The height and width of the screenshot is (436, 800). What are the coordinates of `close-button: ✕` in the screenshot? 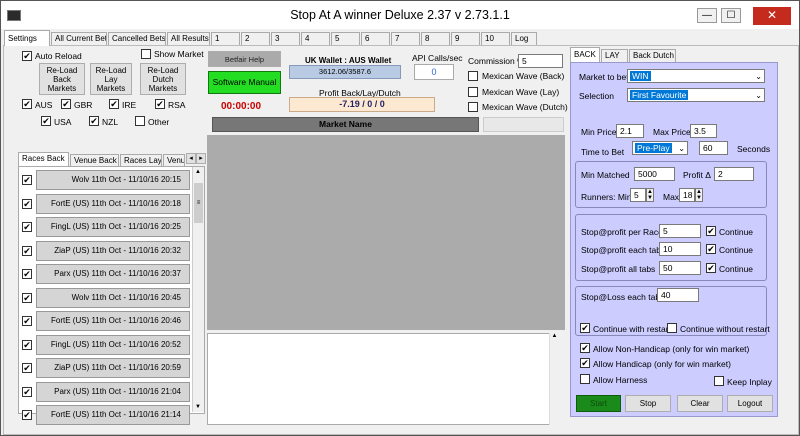 It's located at (772, 16).